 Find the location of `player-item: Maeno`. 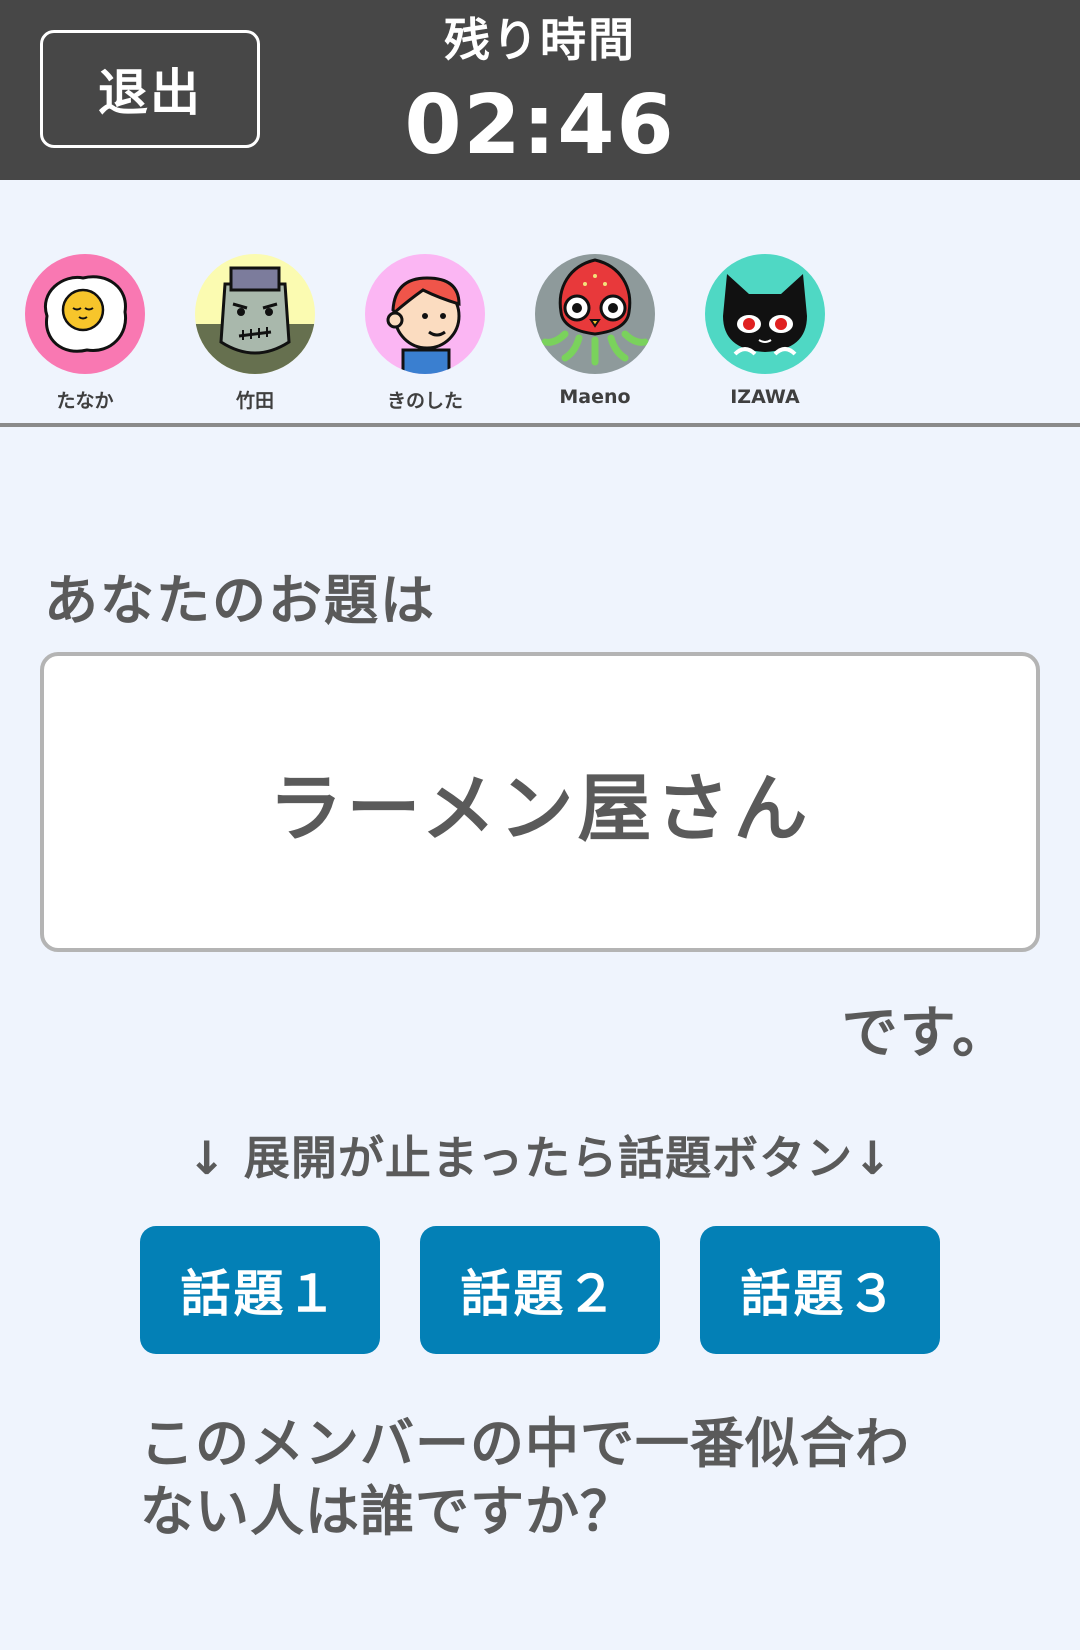

player-item: Maeno is located at coordinates (595, 331).